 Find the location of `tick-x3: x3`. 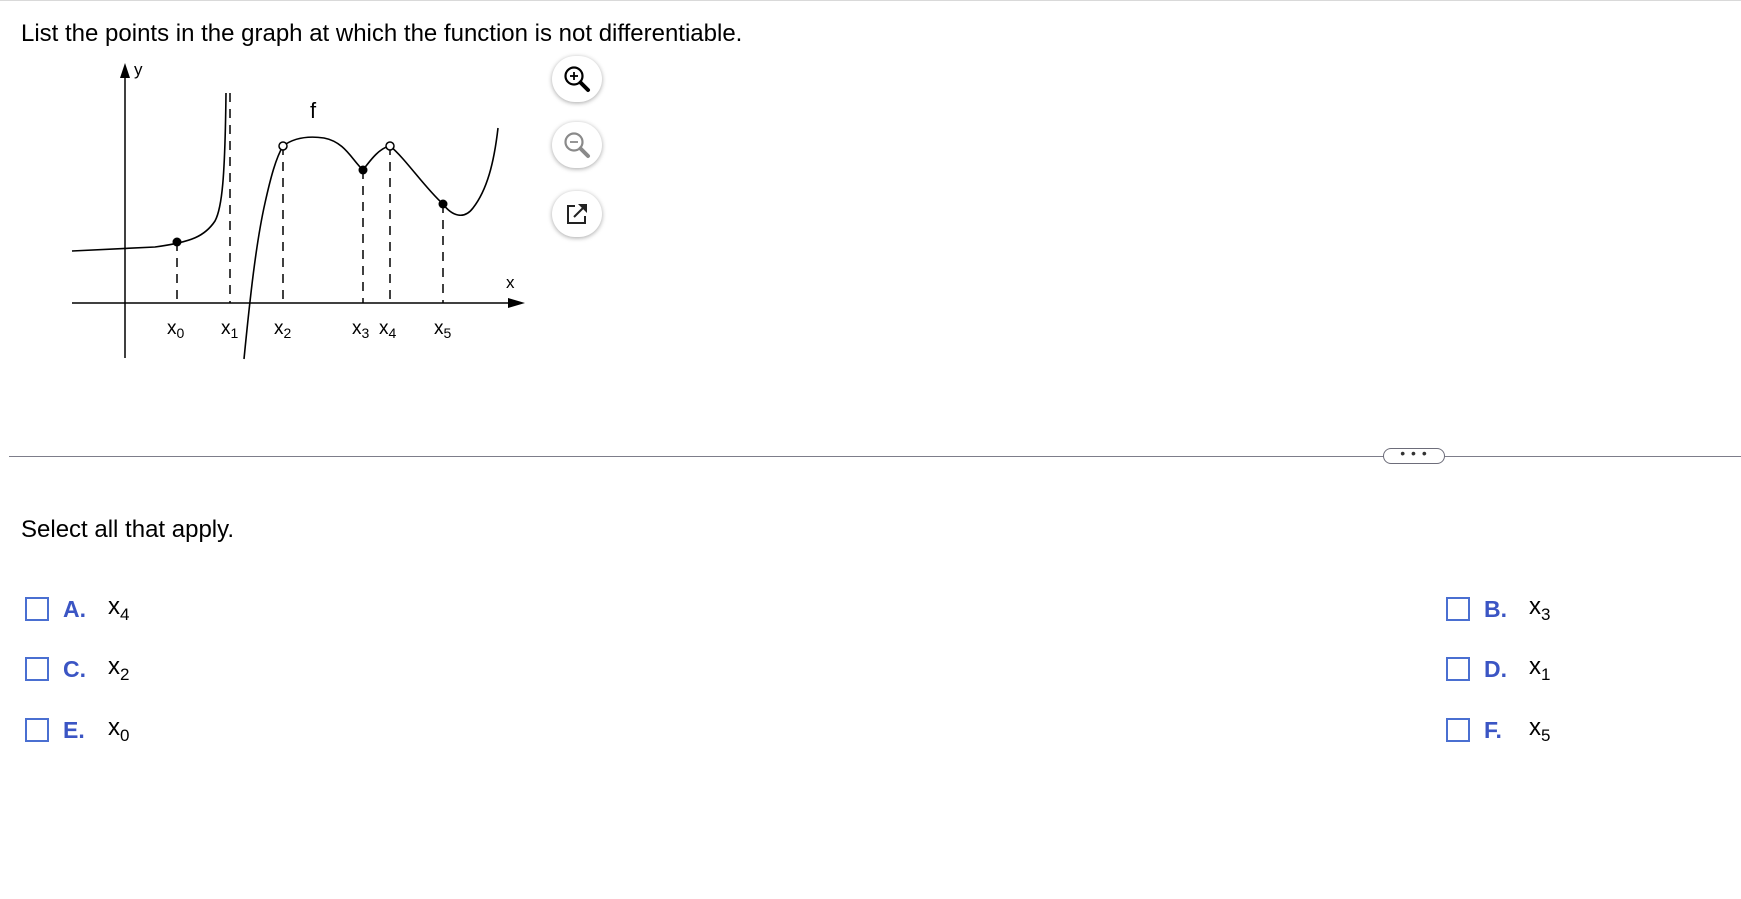

tick-x3: x3 is located at coordinates (361, 329).